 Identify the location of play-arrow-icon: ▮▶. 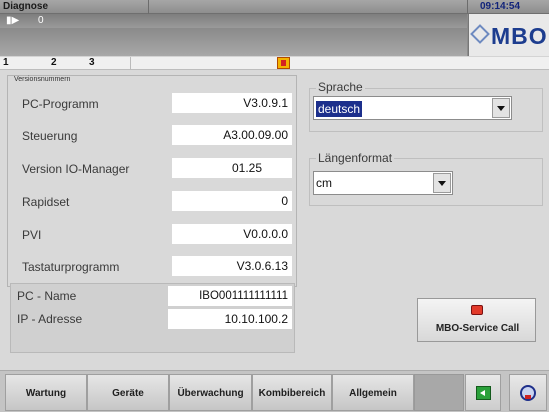
(13, 20).